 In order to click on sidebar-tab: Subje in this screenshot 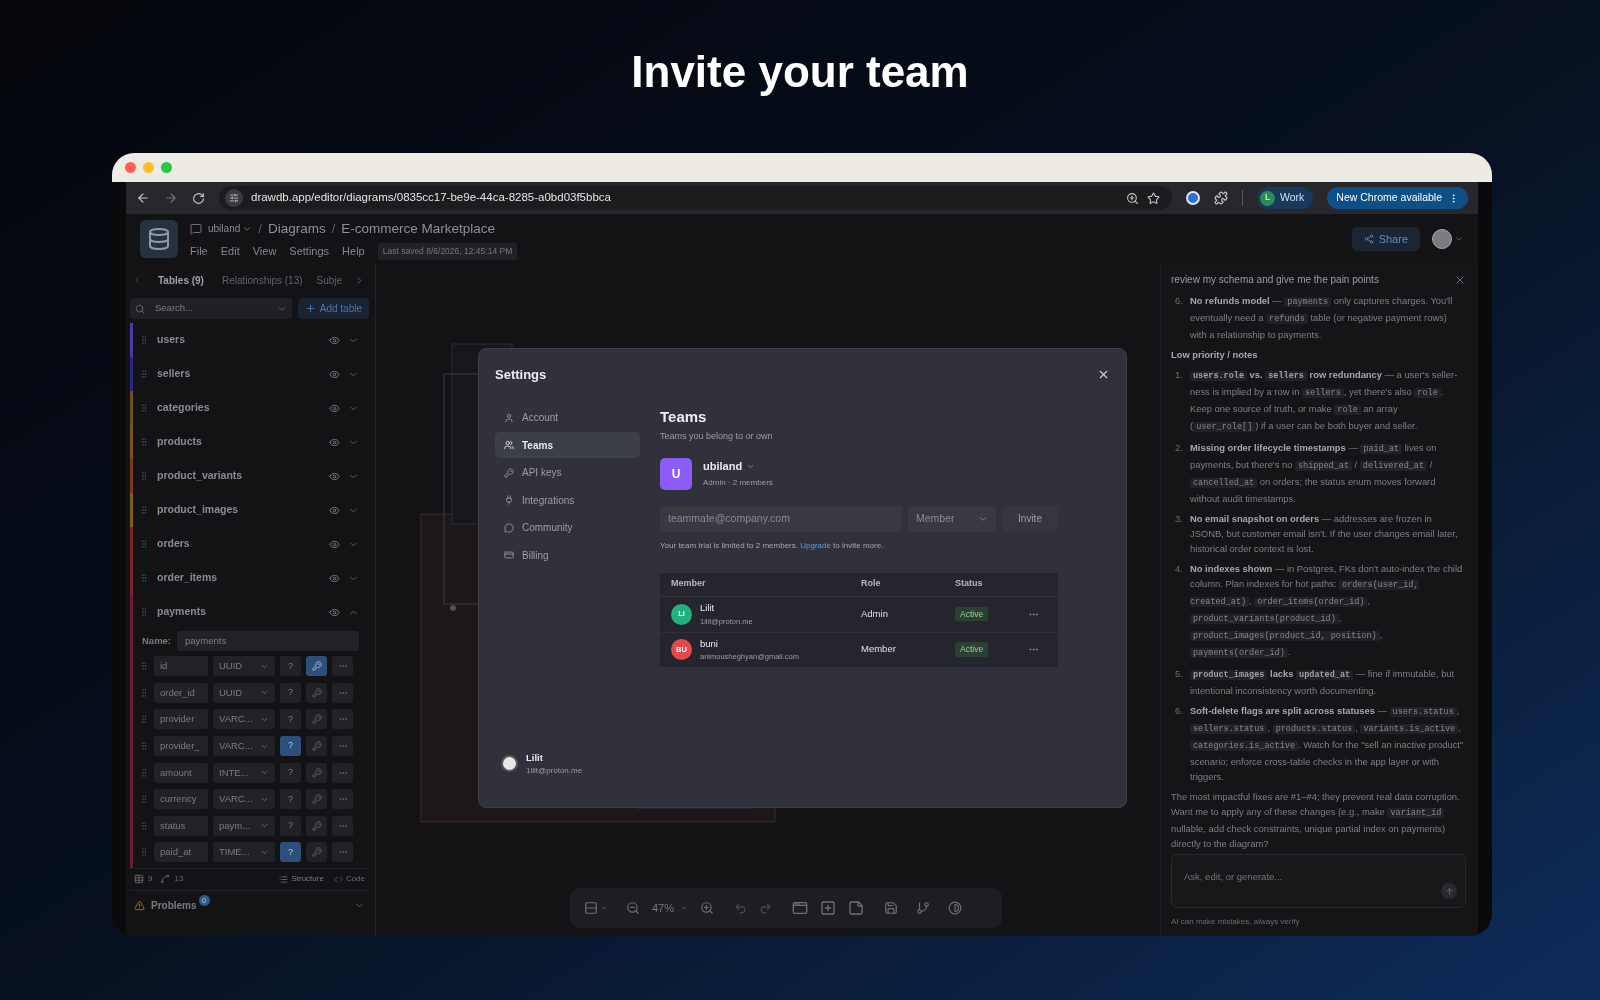, I will do `click(329, 280)`.